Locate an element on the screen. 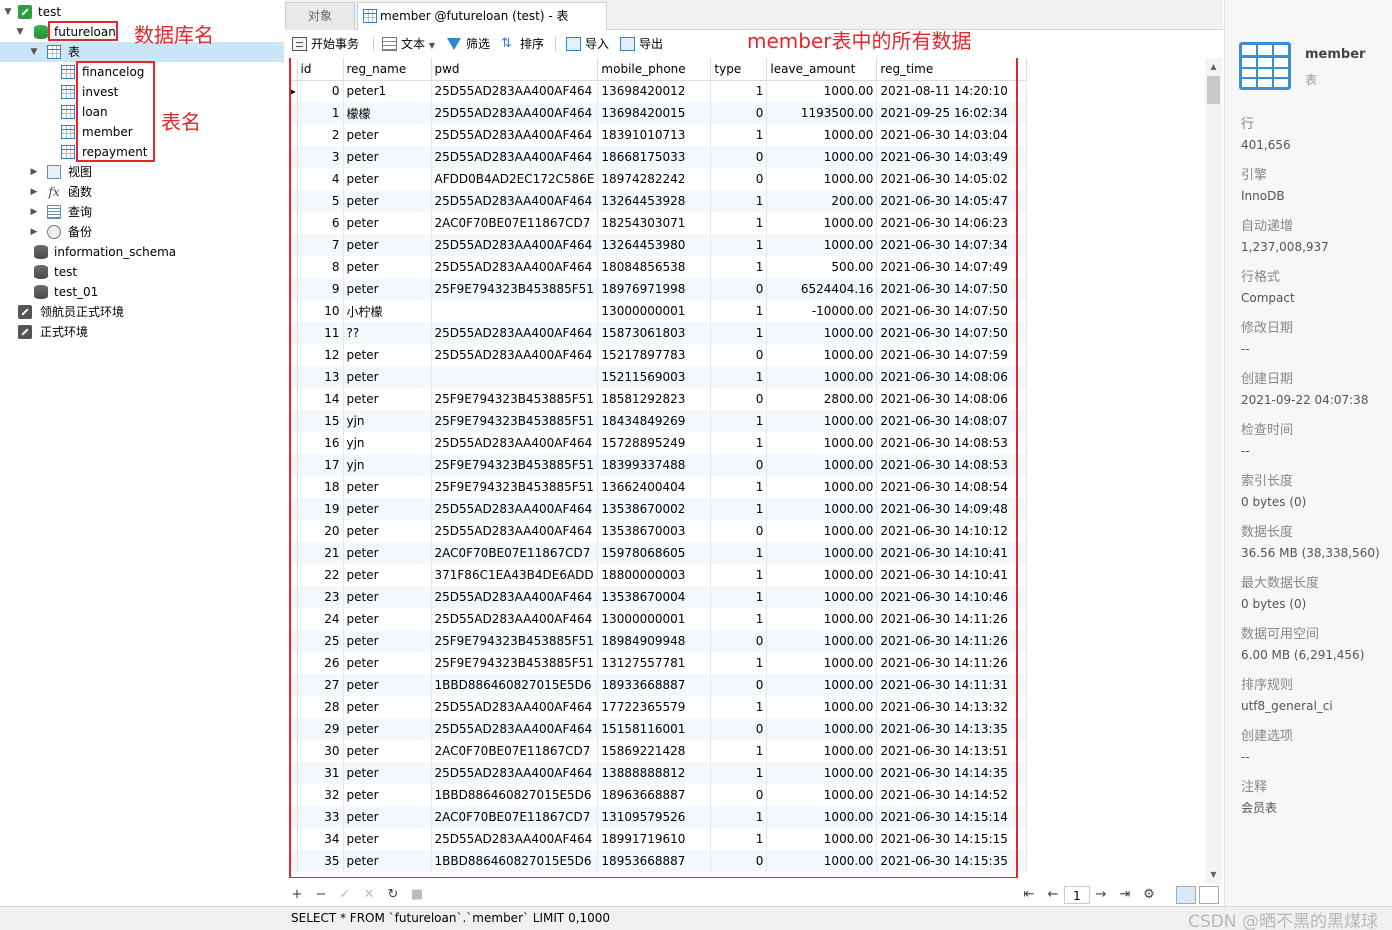 This screenshot has height=930, width=1392. tree-label: test is located at coordinates (66, 272).